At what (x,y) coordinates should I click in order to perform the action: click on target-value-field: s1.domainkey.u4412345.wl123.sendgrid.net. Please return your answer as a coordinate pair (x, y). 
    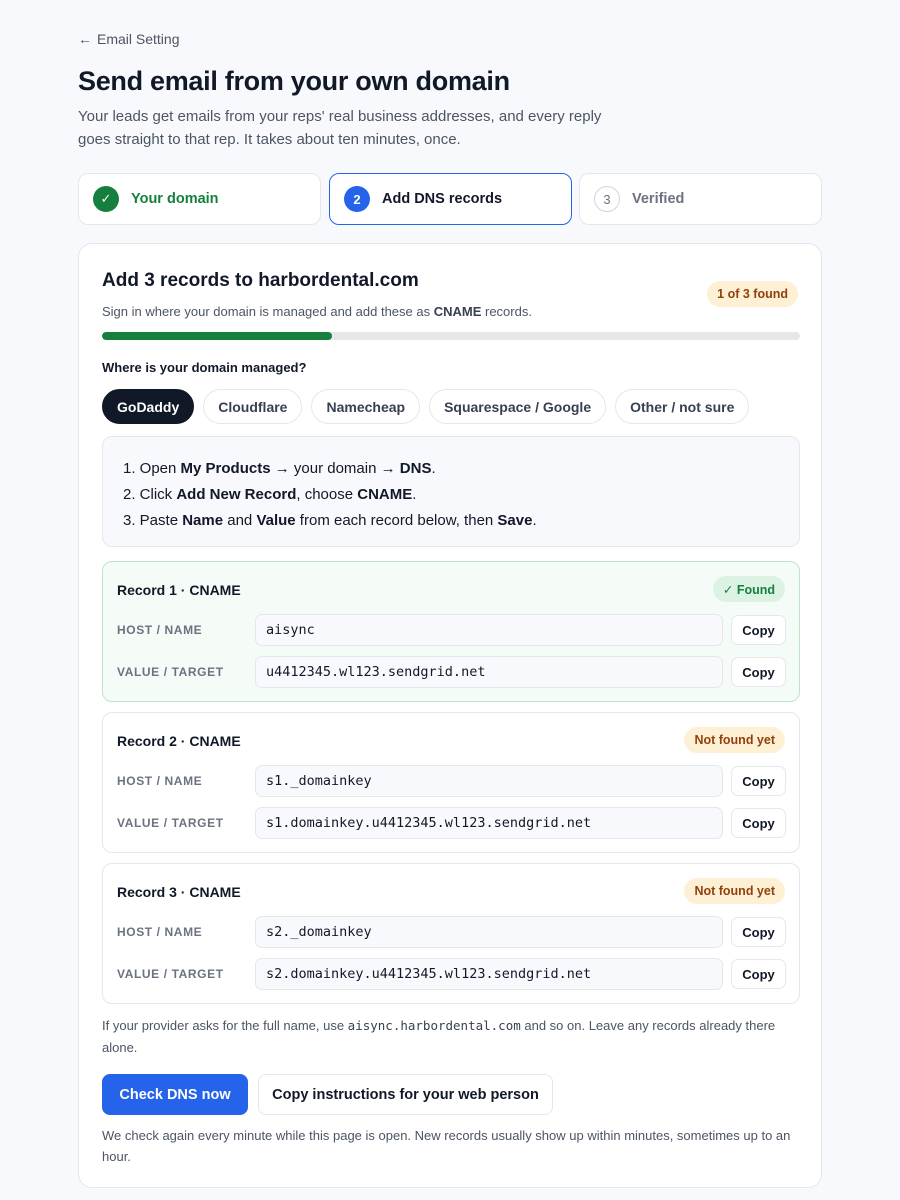
    Looking at the image, I should click on (489, 823).